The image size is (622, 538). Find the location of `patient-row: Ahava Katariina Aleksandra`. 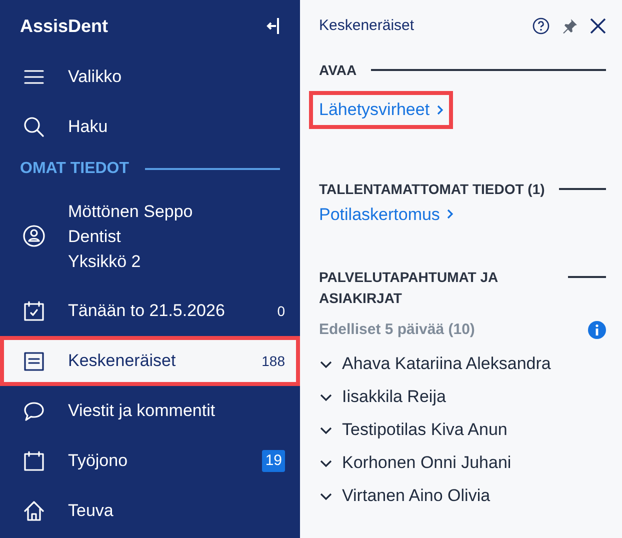

patient-row: Ahava Katariina Aleksandra is located at coordinates (462, 364).